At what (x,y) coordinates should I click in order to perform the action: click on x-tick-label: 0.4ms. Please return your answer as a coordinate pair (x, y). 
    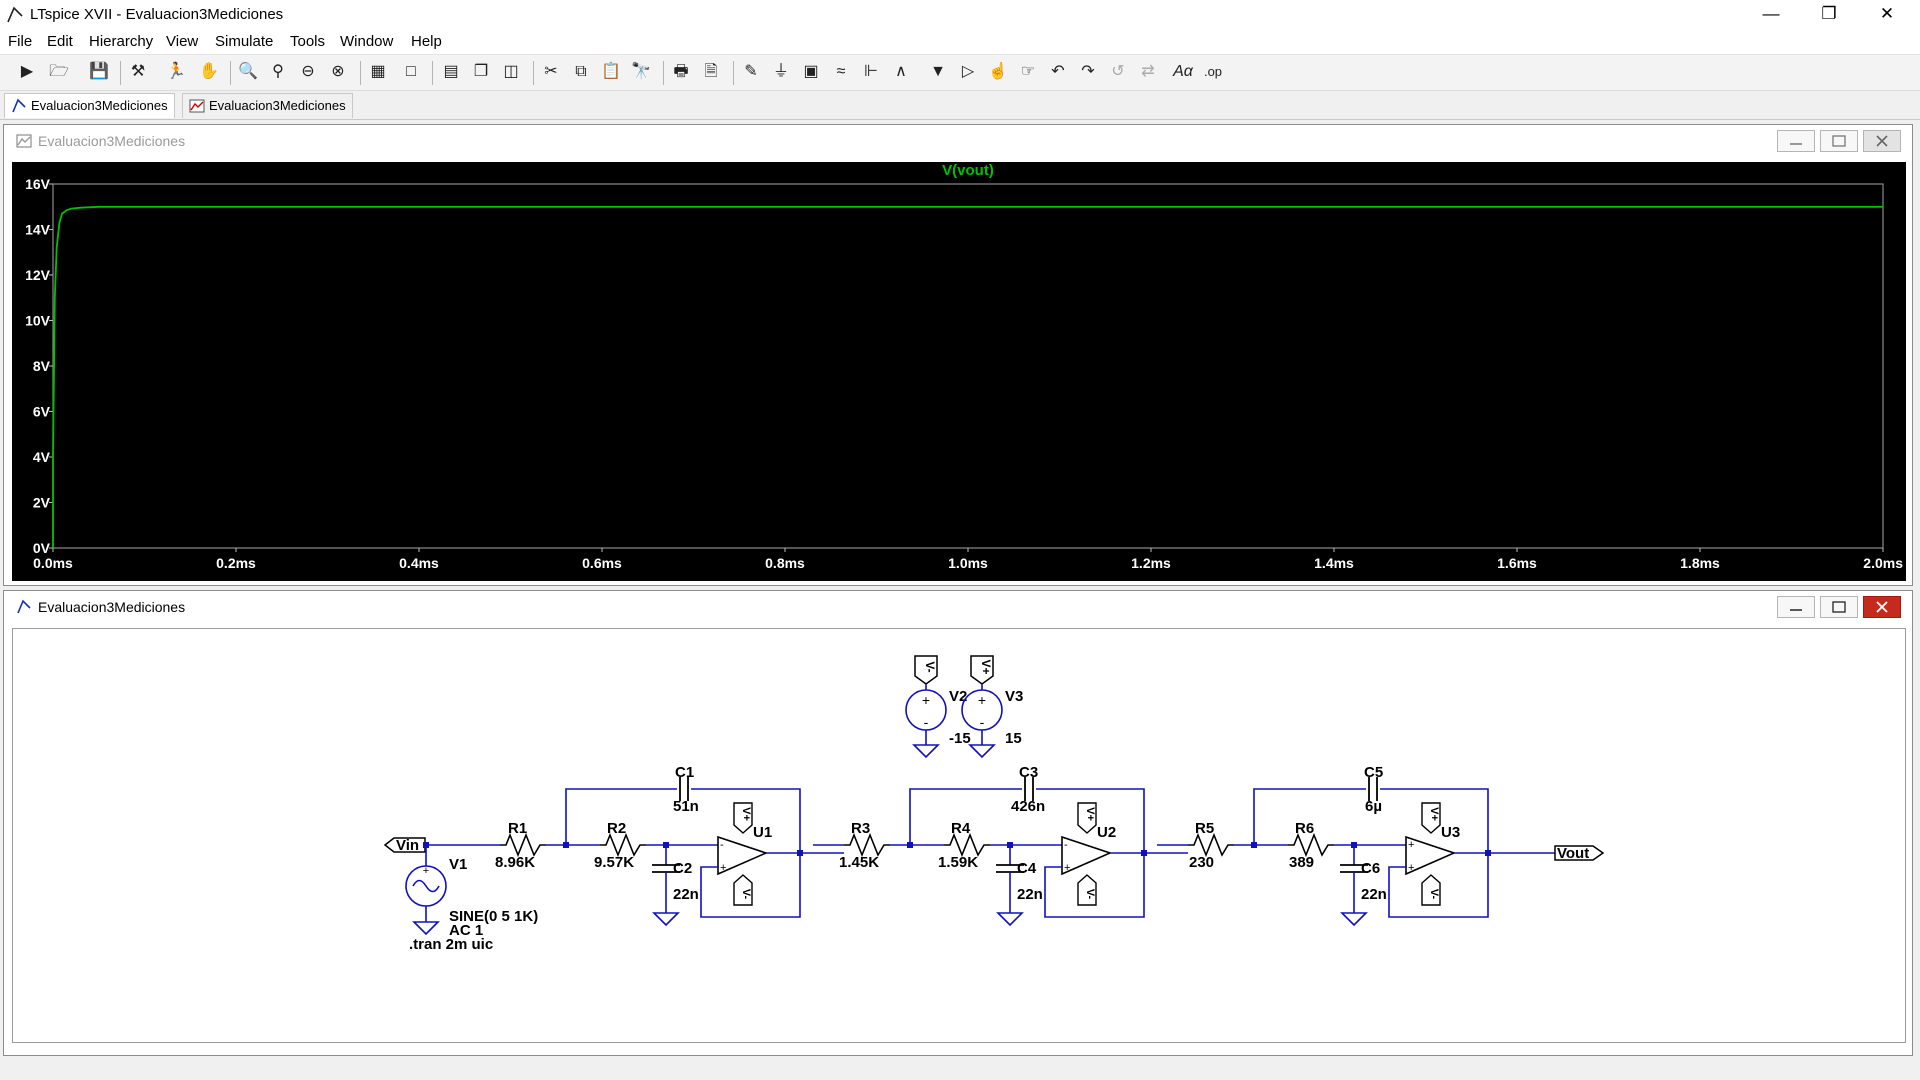
    Looking at the image, I should click on (419, 563).